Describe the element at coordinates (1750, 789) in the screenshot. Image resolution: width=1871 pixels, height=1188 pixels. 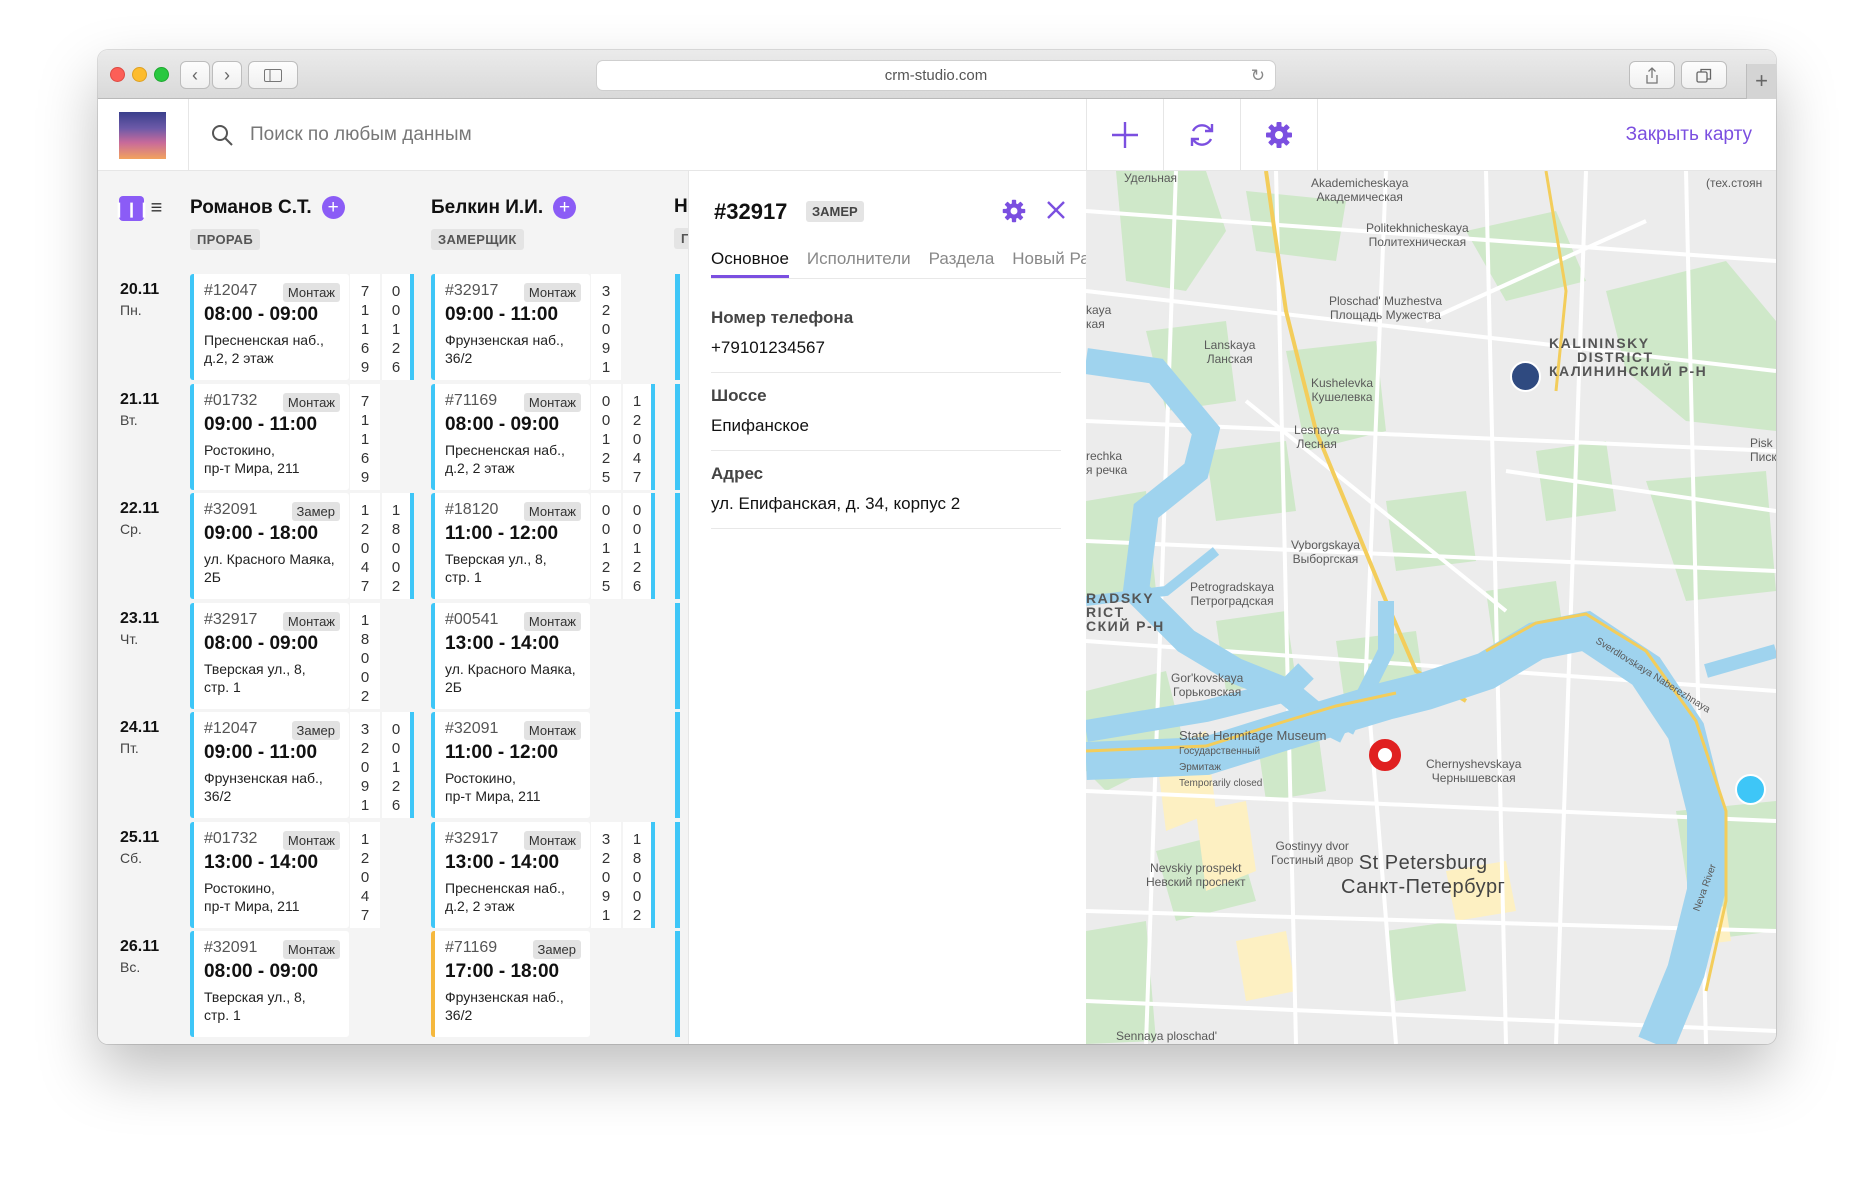
I see `map-pin-light-blue` at that location.